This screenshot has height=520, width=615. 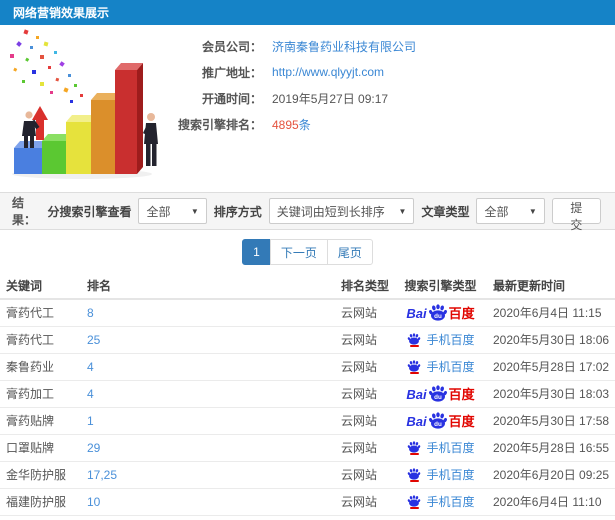 What do you see at coordinates (330, 98) in the screenshot?
I see `open-time-value: 2019年5月27日 09:17` at bounding box center [330, 98].